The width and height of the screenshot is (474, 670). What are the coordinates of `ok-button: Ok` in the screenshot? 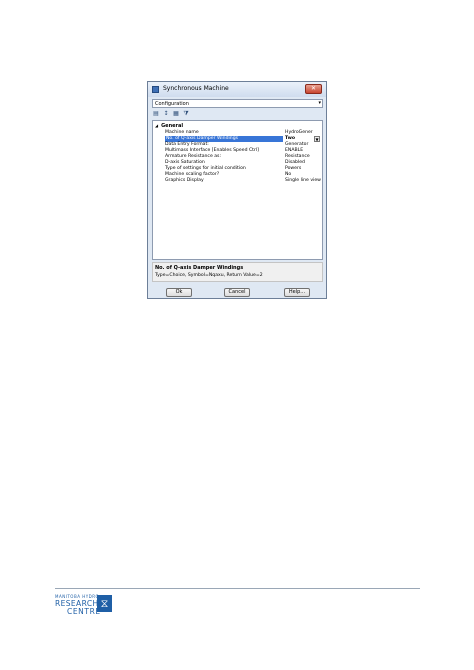 It's located at (179, 292).